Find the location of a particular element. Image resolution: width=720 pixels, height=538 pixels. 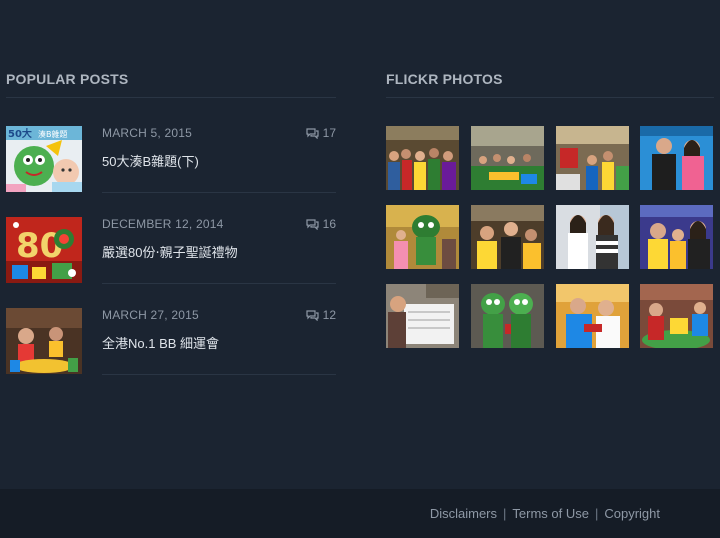

thumb-text-2: 湊B雜題 is located at coordinates (53, 134).